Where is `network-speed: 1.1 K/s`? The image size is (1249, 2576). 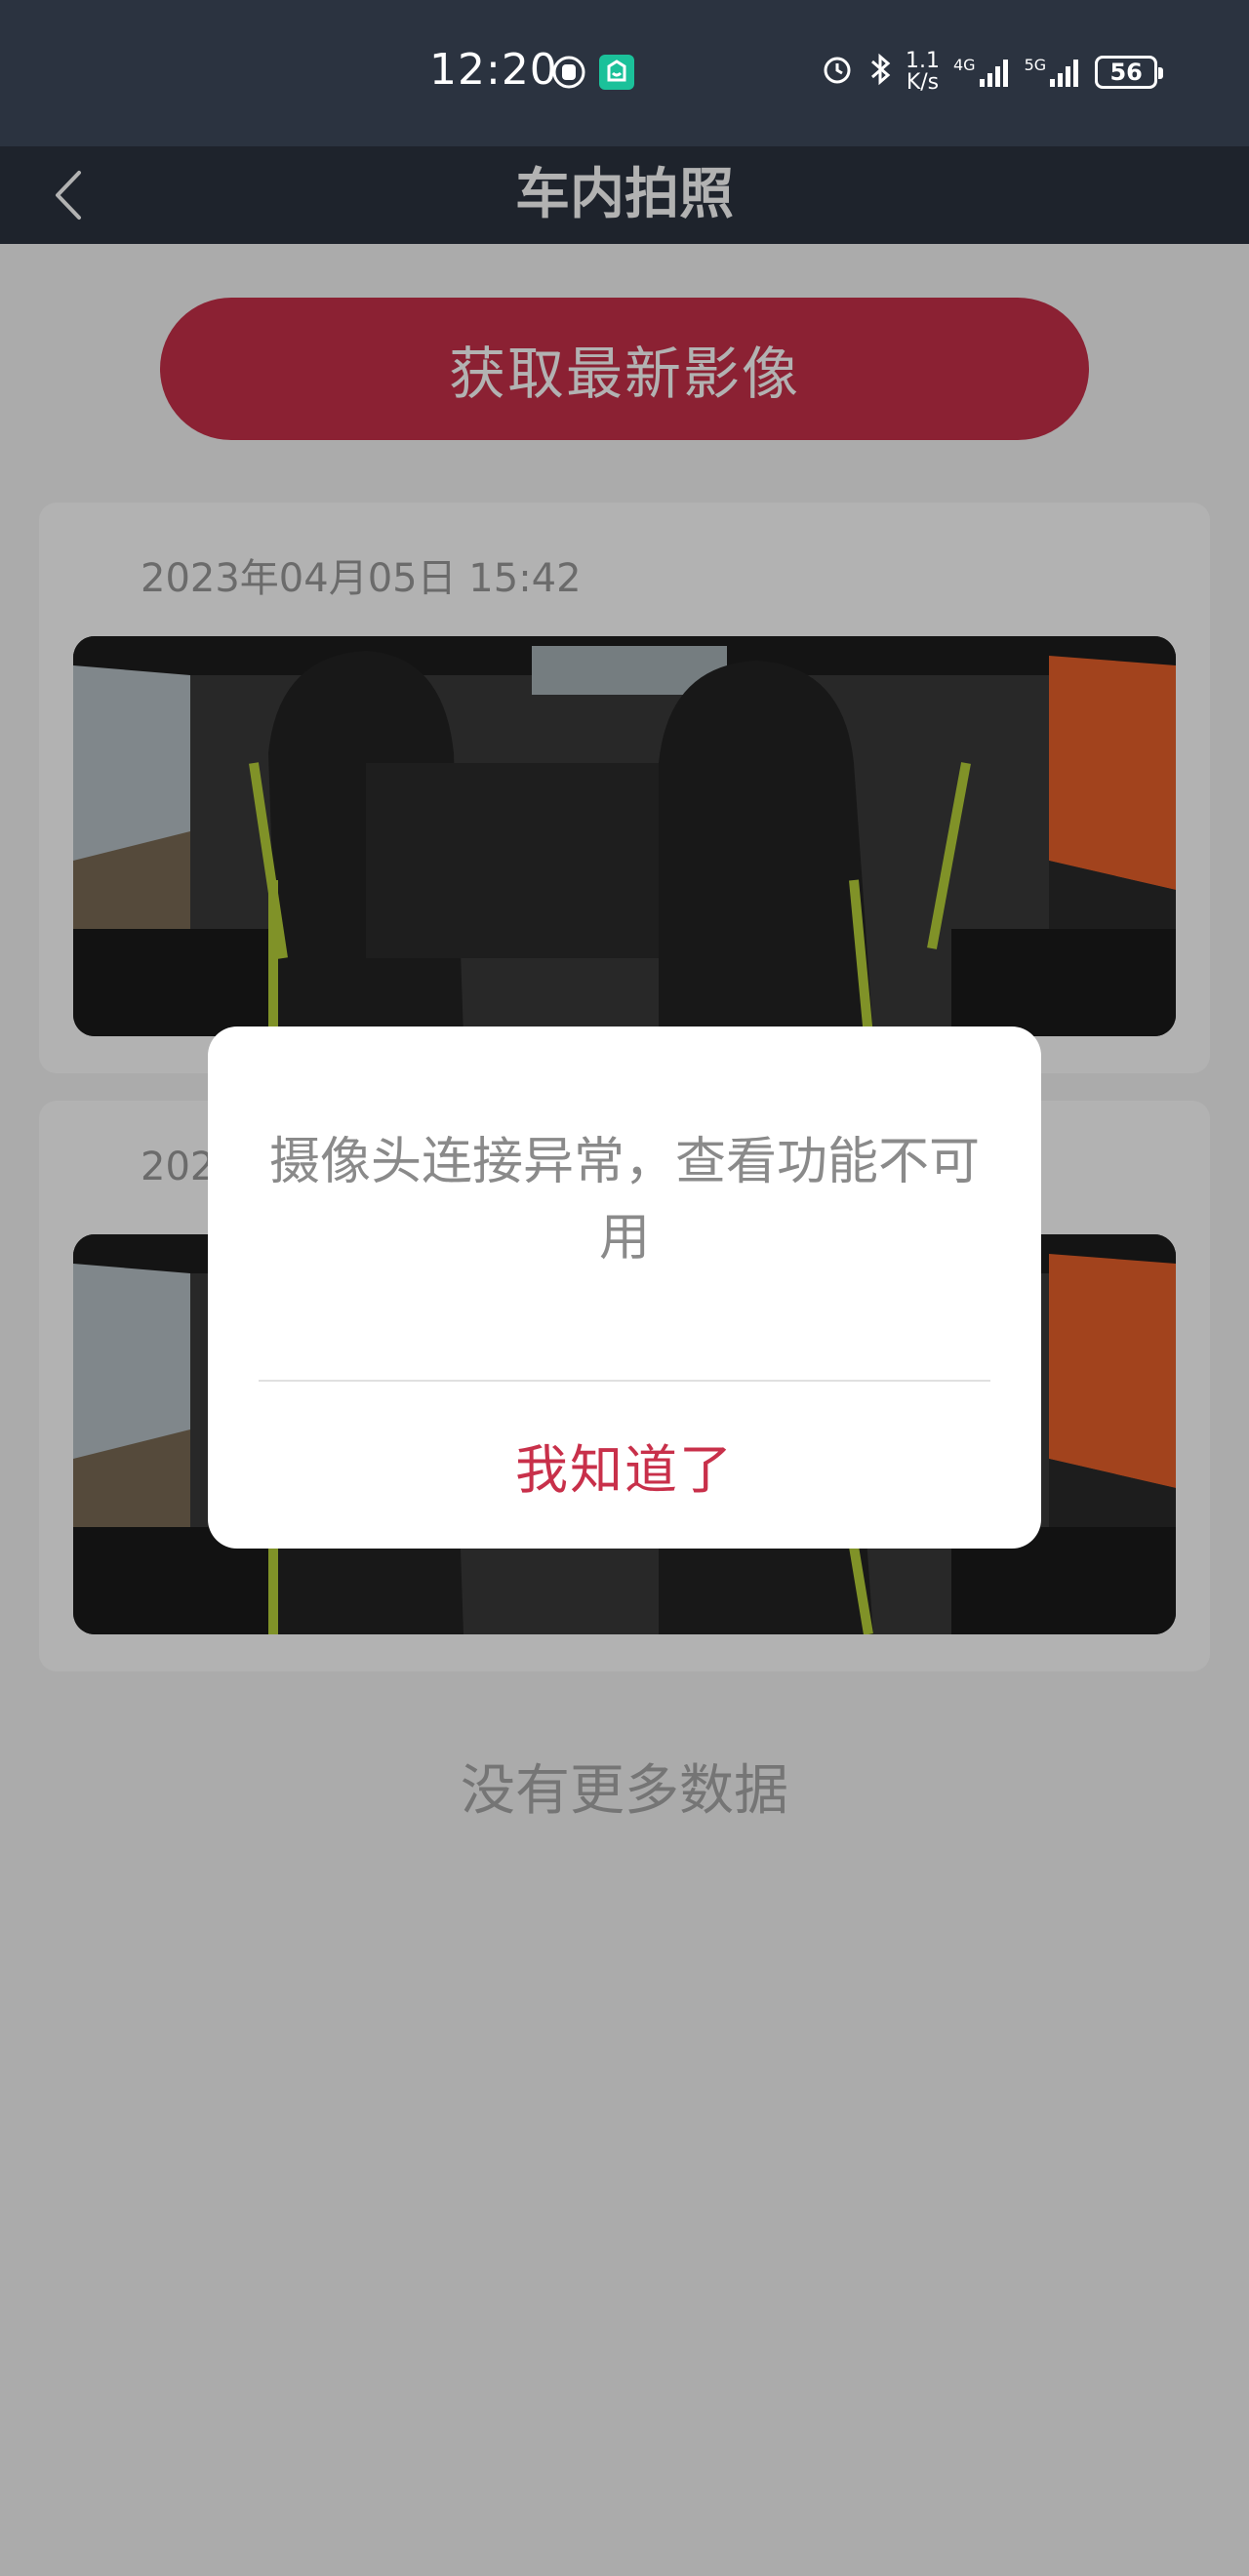
network-speed: 1.1 K/s is located at coordinates (923, 72).